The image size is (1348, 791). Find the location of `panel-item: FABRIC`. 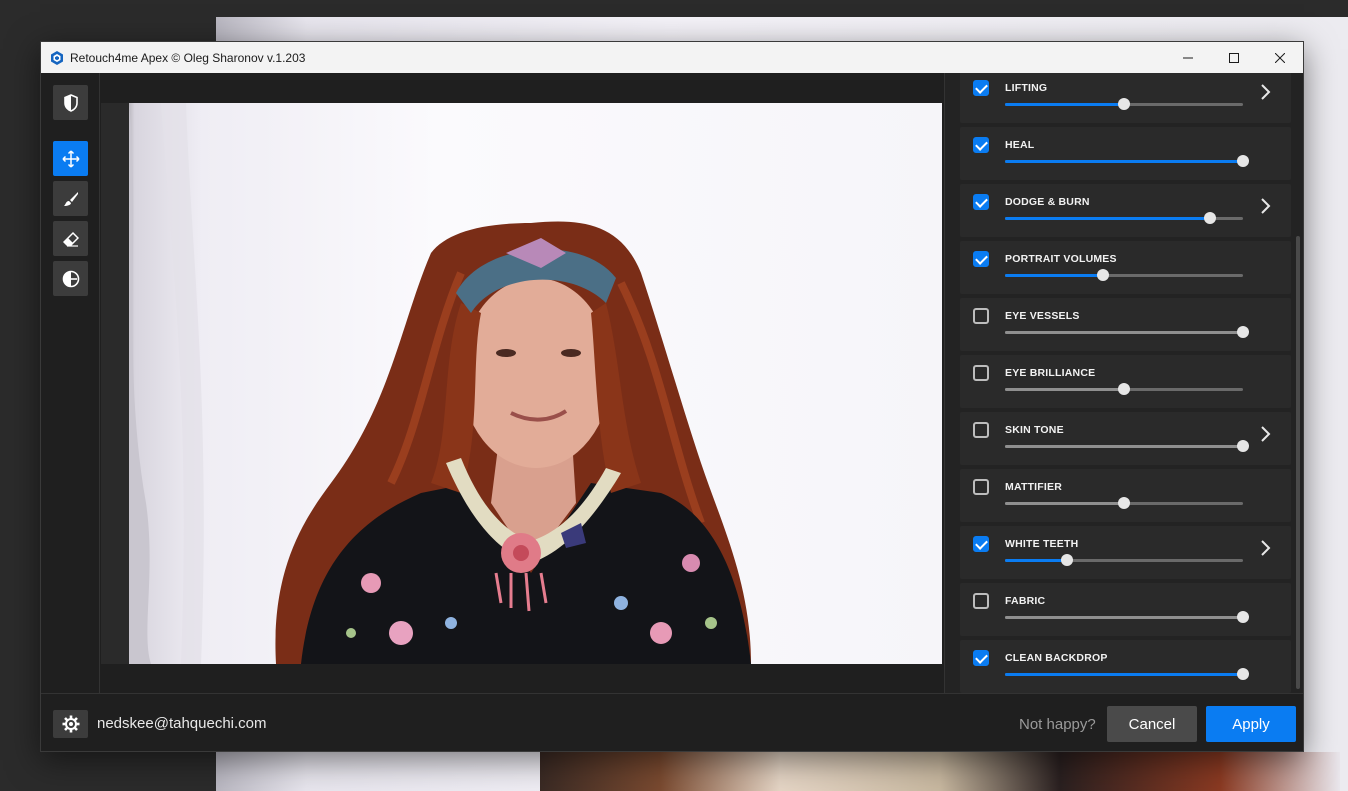

panel-item: FABRIC is located at coordinates (1125, 609).